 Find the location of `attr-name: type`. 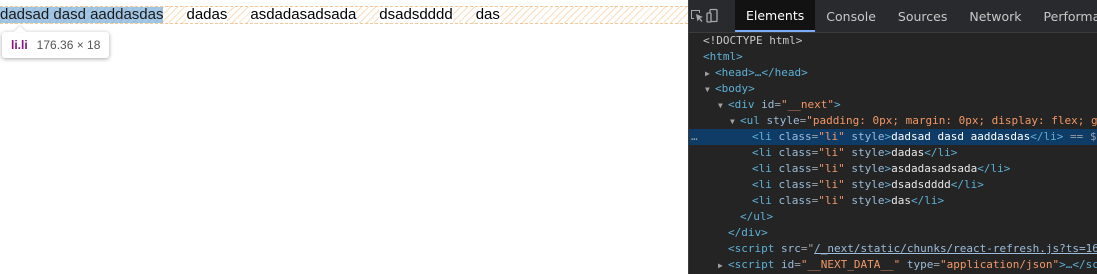

attr-name: type is located at coordinates (920, 264).